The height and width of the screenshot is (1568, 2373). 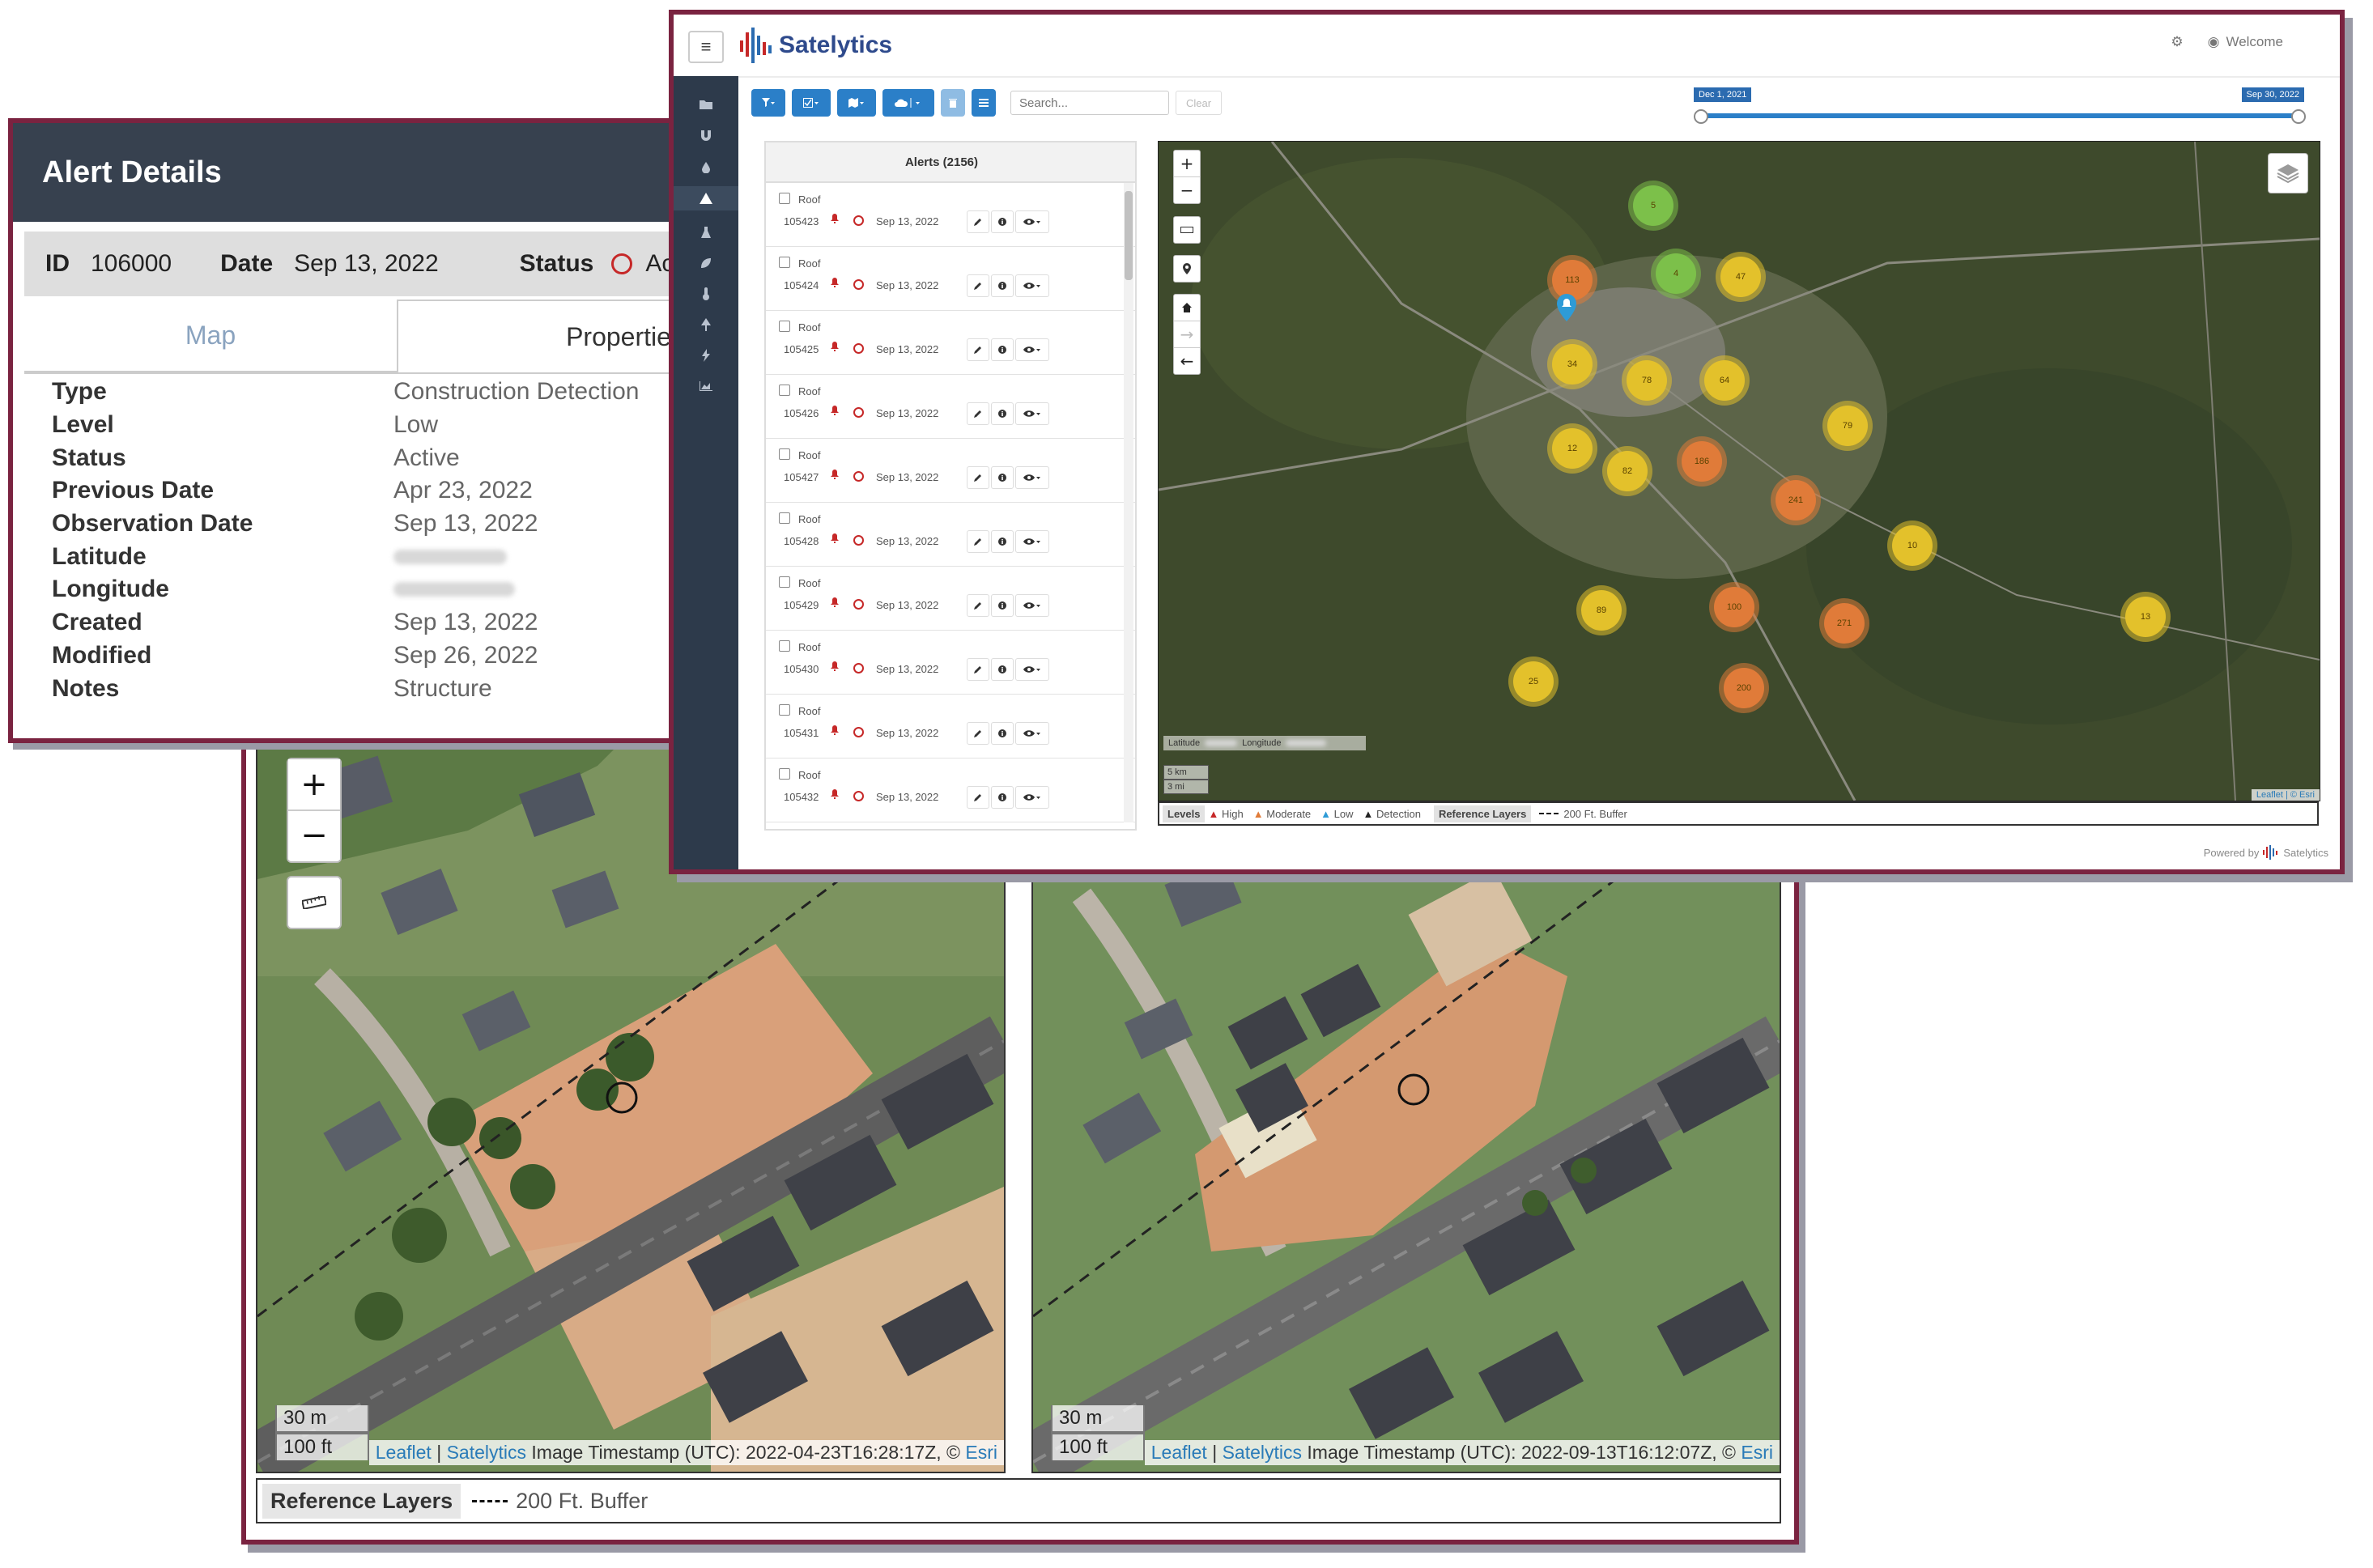 I want to click on alert-cluster-marker: 241, so click(x=1795, y=500).